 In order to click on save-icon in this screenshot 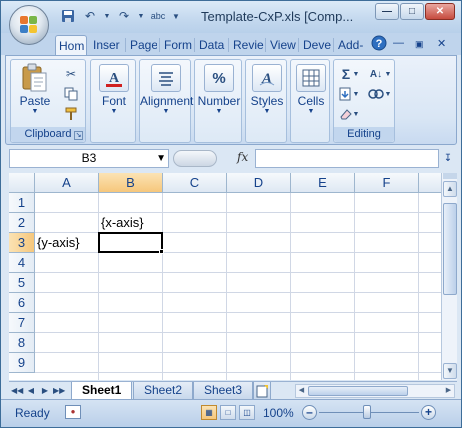, I will do `click(68, 16)`.